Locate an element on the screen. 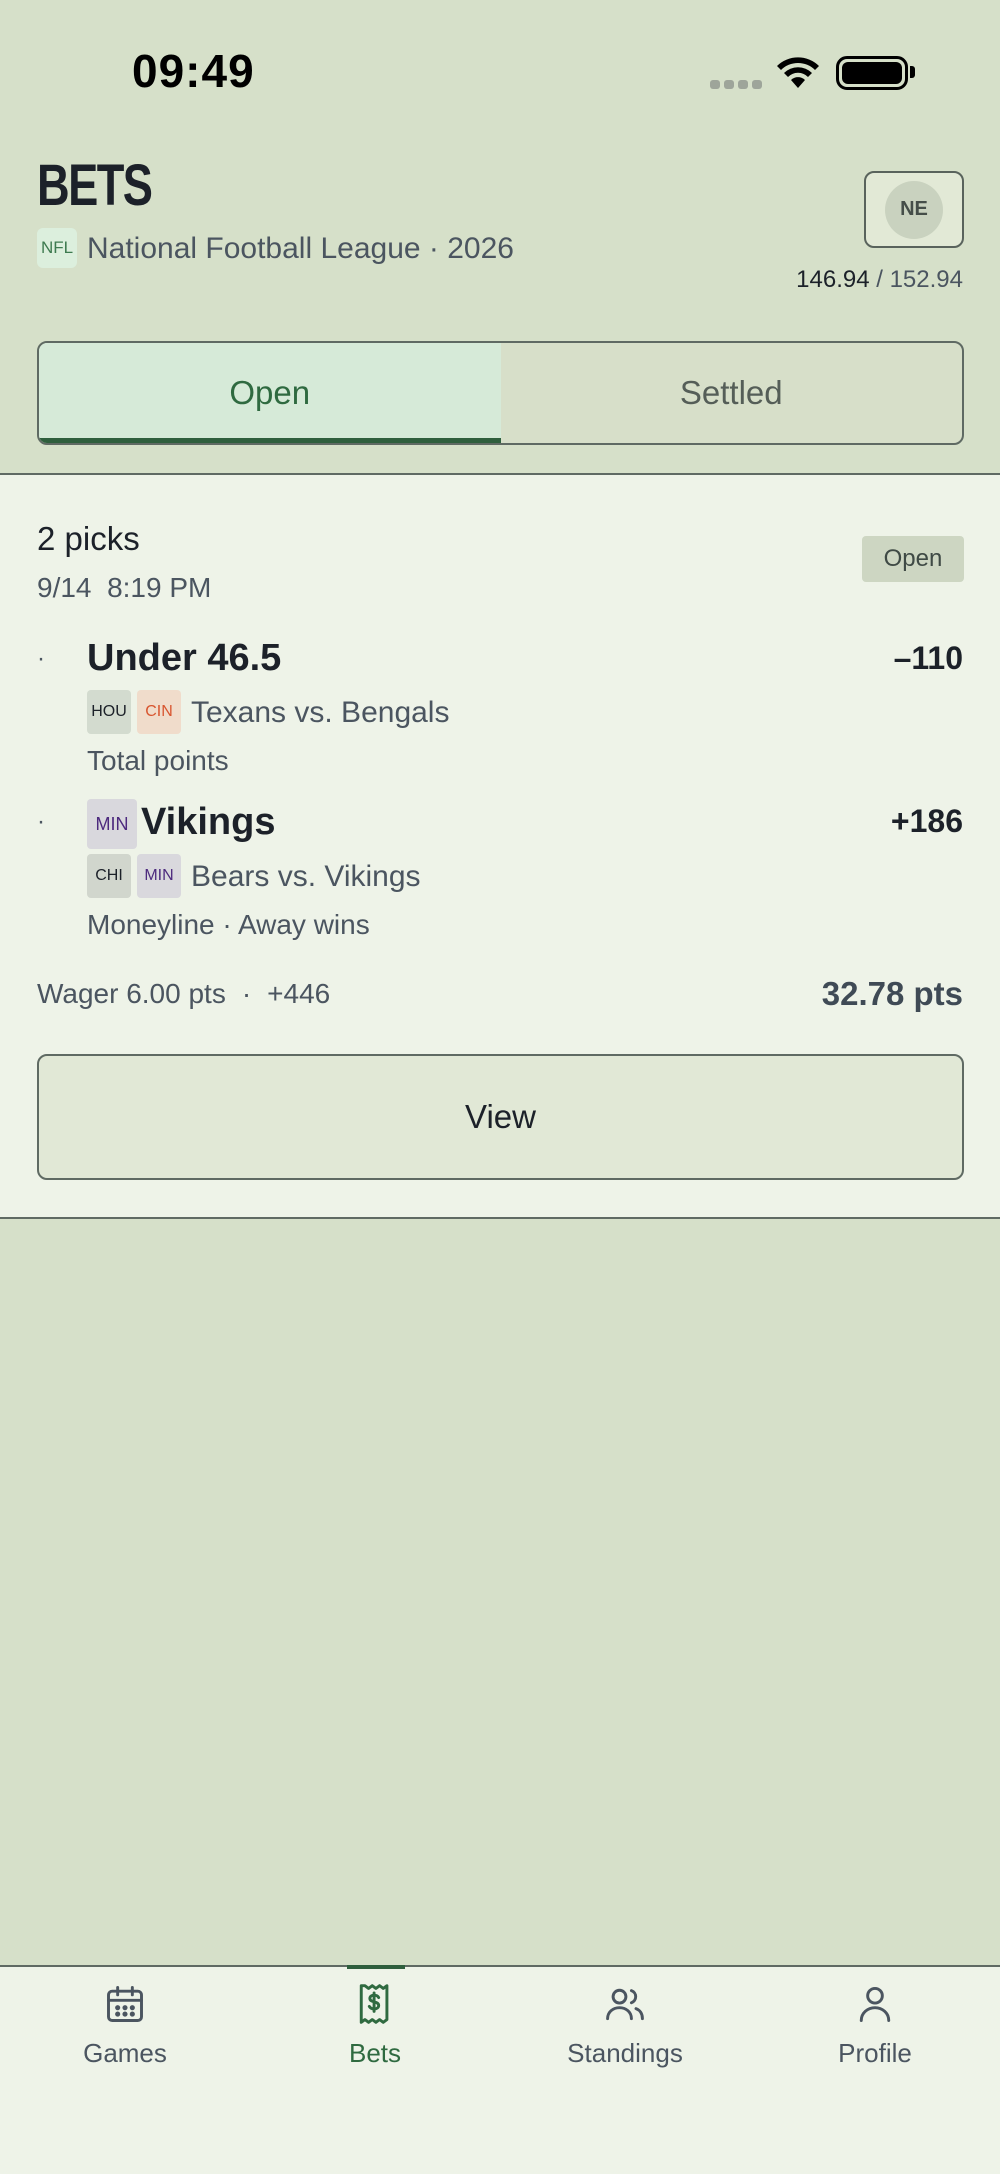 This screenshot has width=1000, height=2174. tab-profile: Profile is located at coordinates (875, 2025).